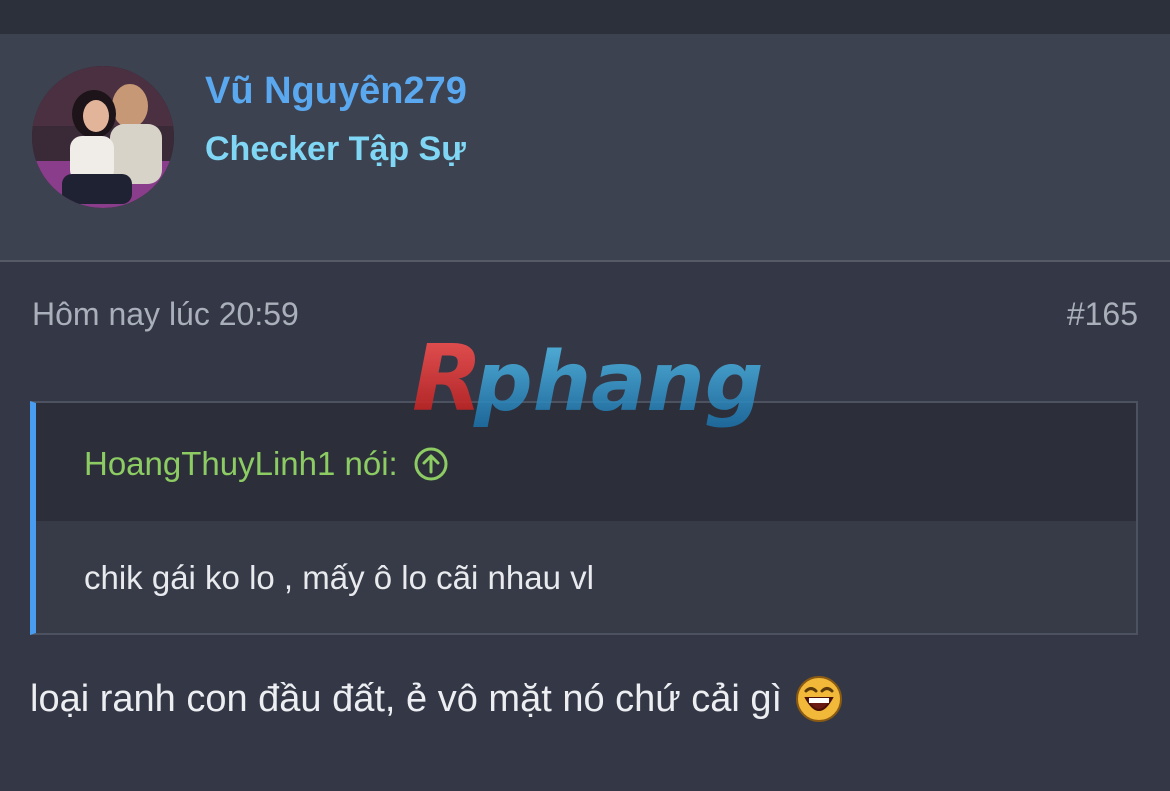 The height and width of the screenshot is (791, 1170). I want to click on username: Vũ Nguyên279, so click(336, 91).